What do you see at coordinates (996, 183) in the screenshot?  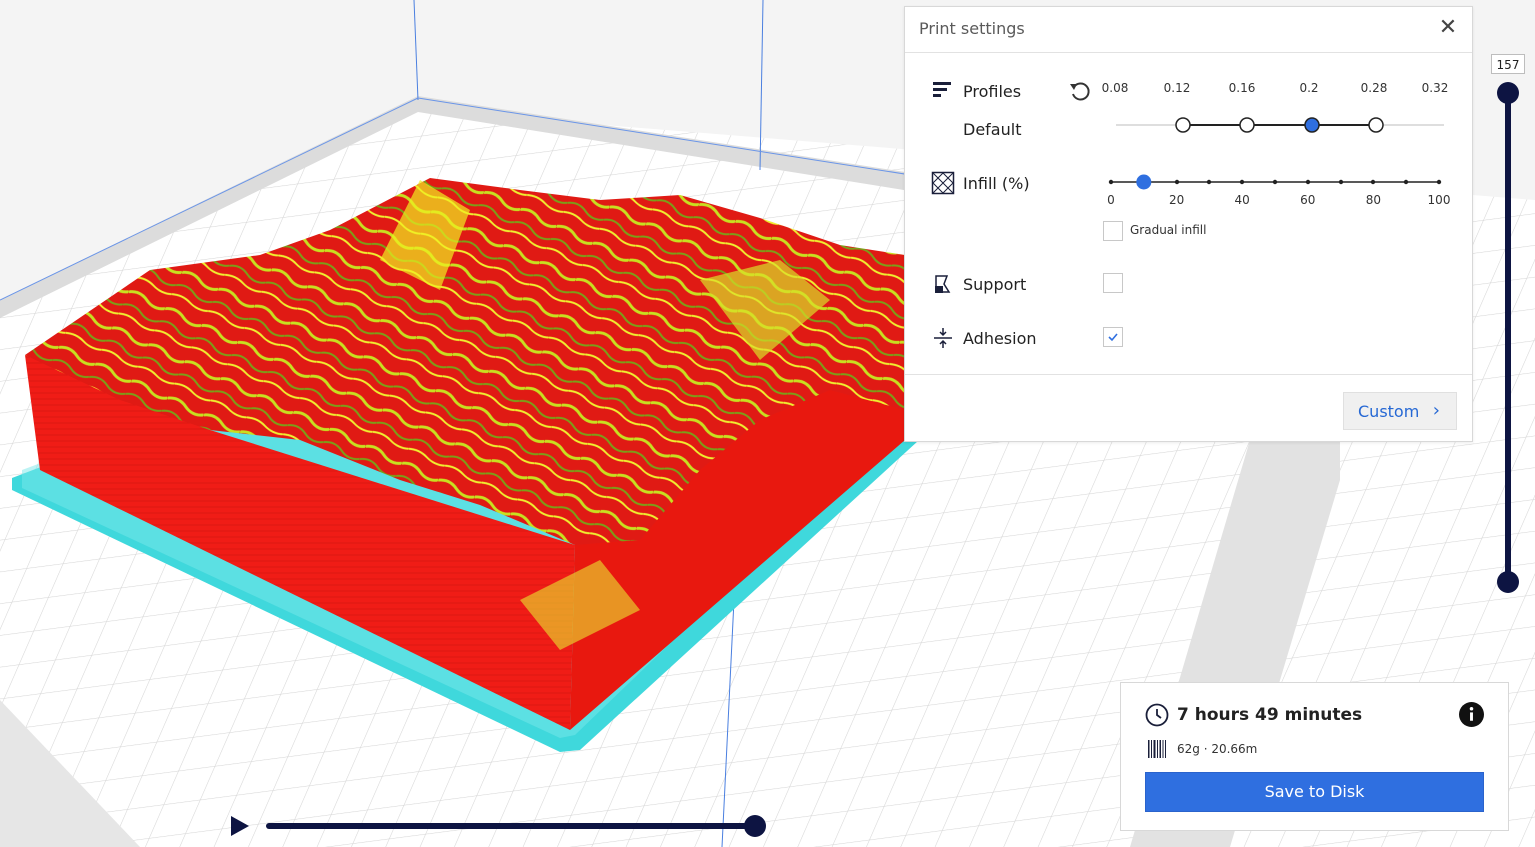 I see `infill-label: Infill (%)` at bounding box center [996, 183].